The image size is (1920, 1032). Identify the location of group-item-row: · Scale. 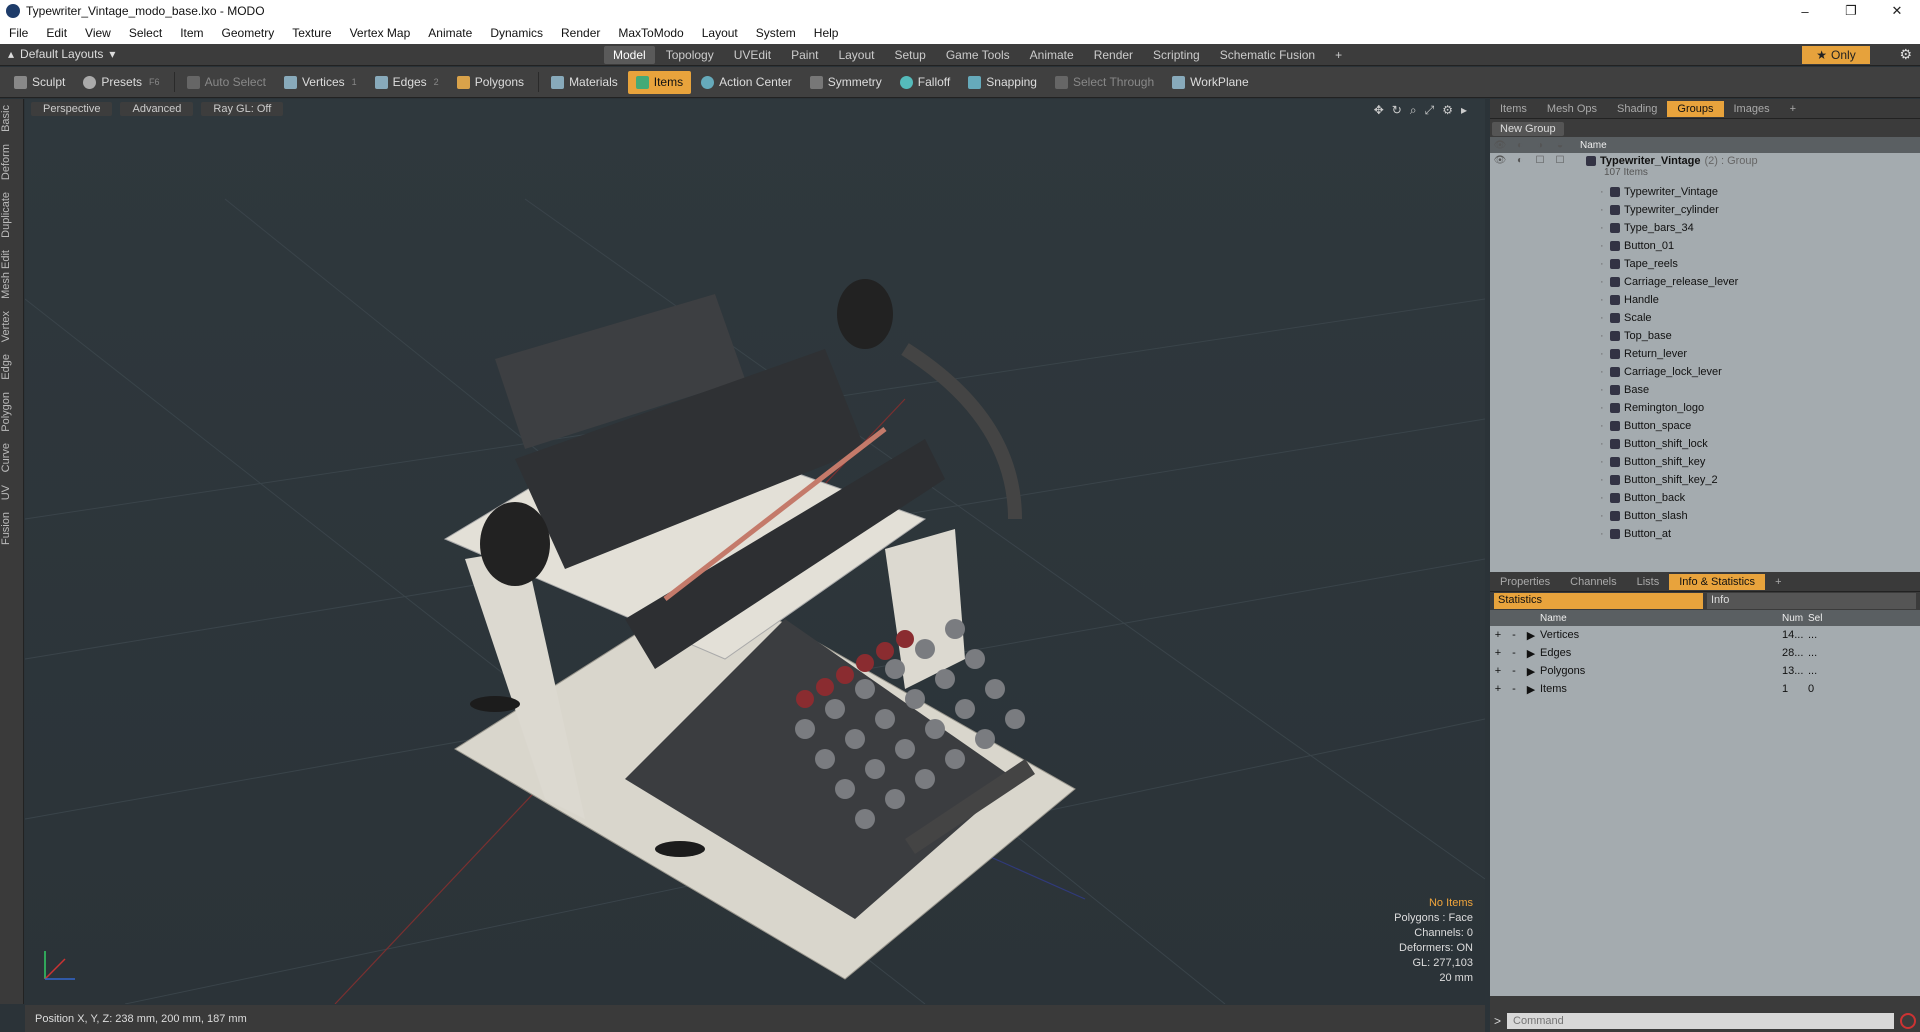
(1705, 318).